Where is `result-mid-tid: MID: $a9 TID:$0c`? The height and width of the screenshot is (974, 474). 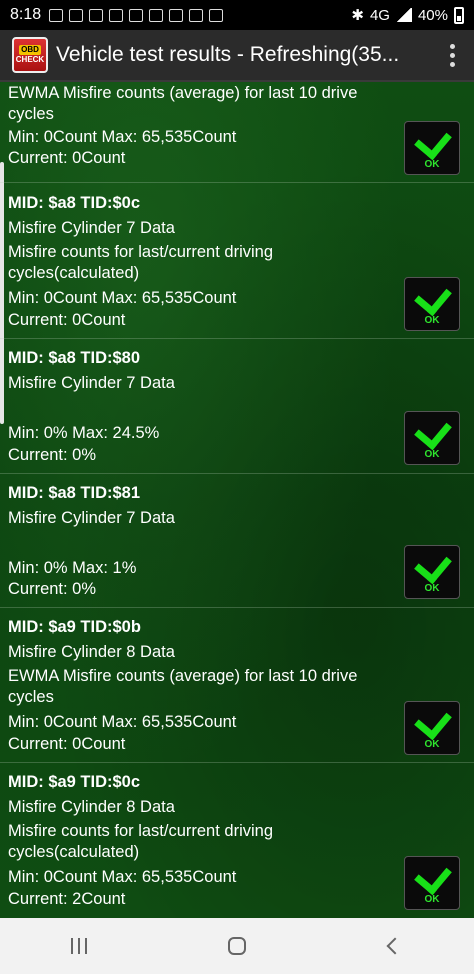 result-mid-tid: MID: $a9 TID:$0c is located at coordinates (74, 782).